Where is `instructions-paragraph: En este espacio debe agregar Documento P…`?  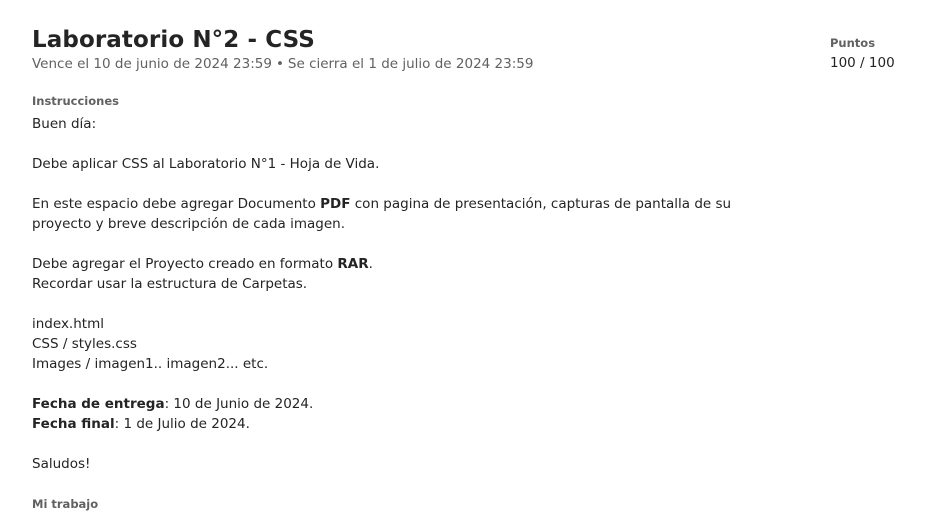 instructions-paragraph: En este espacio debe agregar Documento P… is located at coordinates (412, 214).